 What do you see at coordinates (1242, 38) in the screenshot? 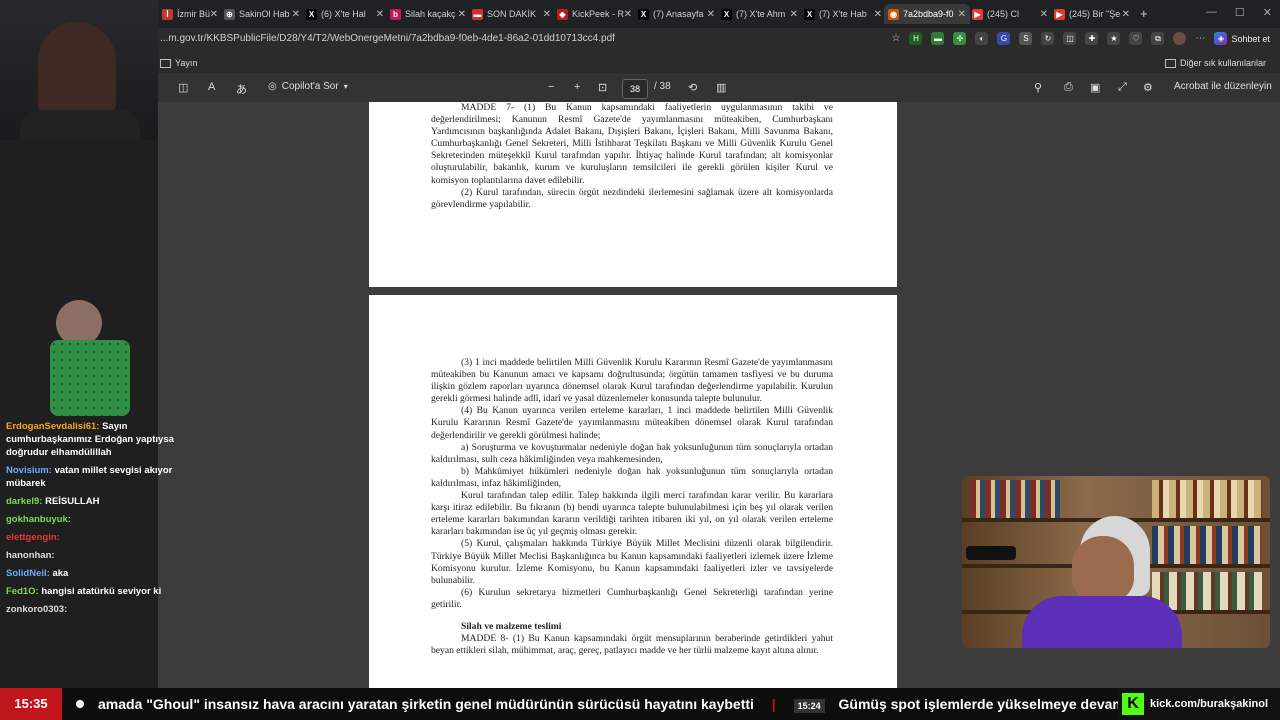
I see `copilot-chat-button: ◈ Sohbet et` at bounding box center [1242, 38].